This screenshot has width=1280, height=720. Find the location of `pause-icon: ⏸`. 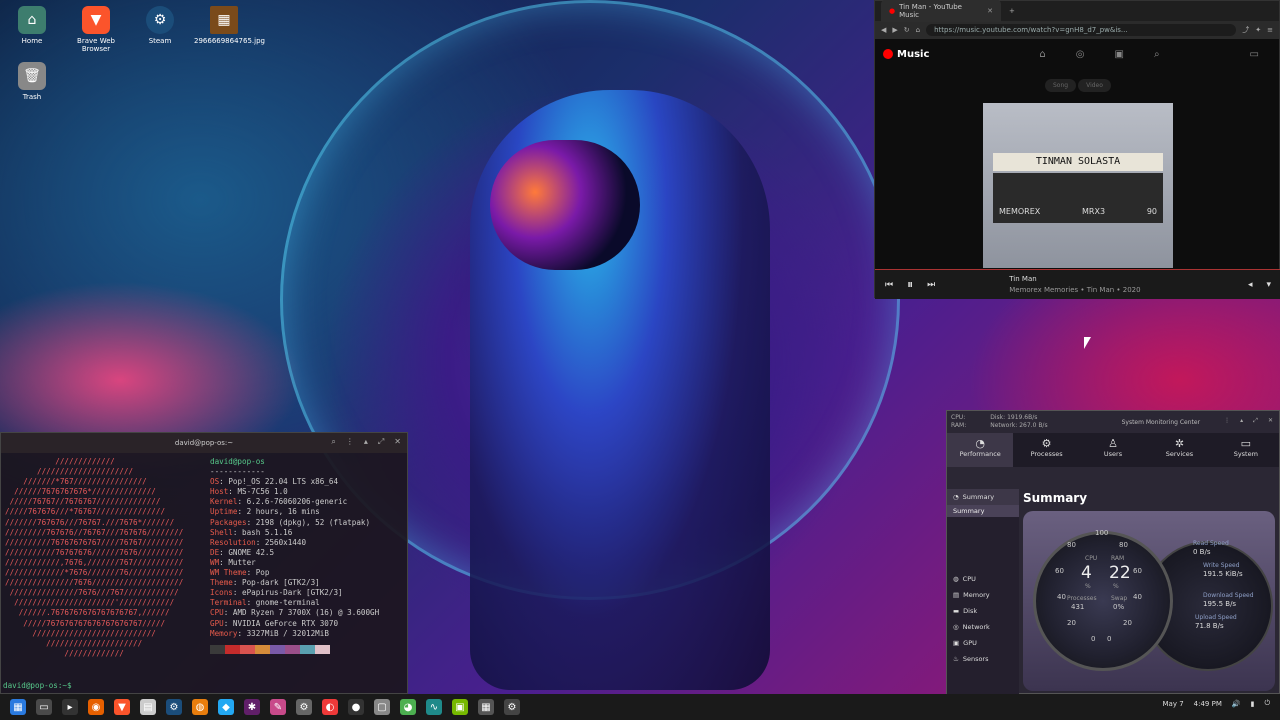

pause-icon: ⏸ is located at coordinates (910, 284).